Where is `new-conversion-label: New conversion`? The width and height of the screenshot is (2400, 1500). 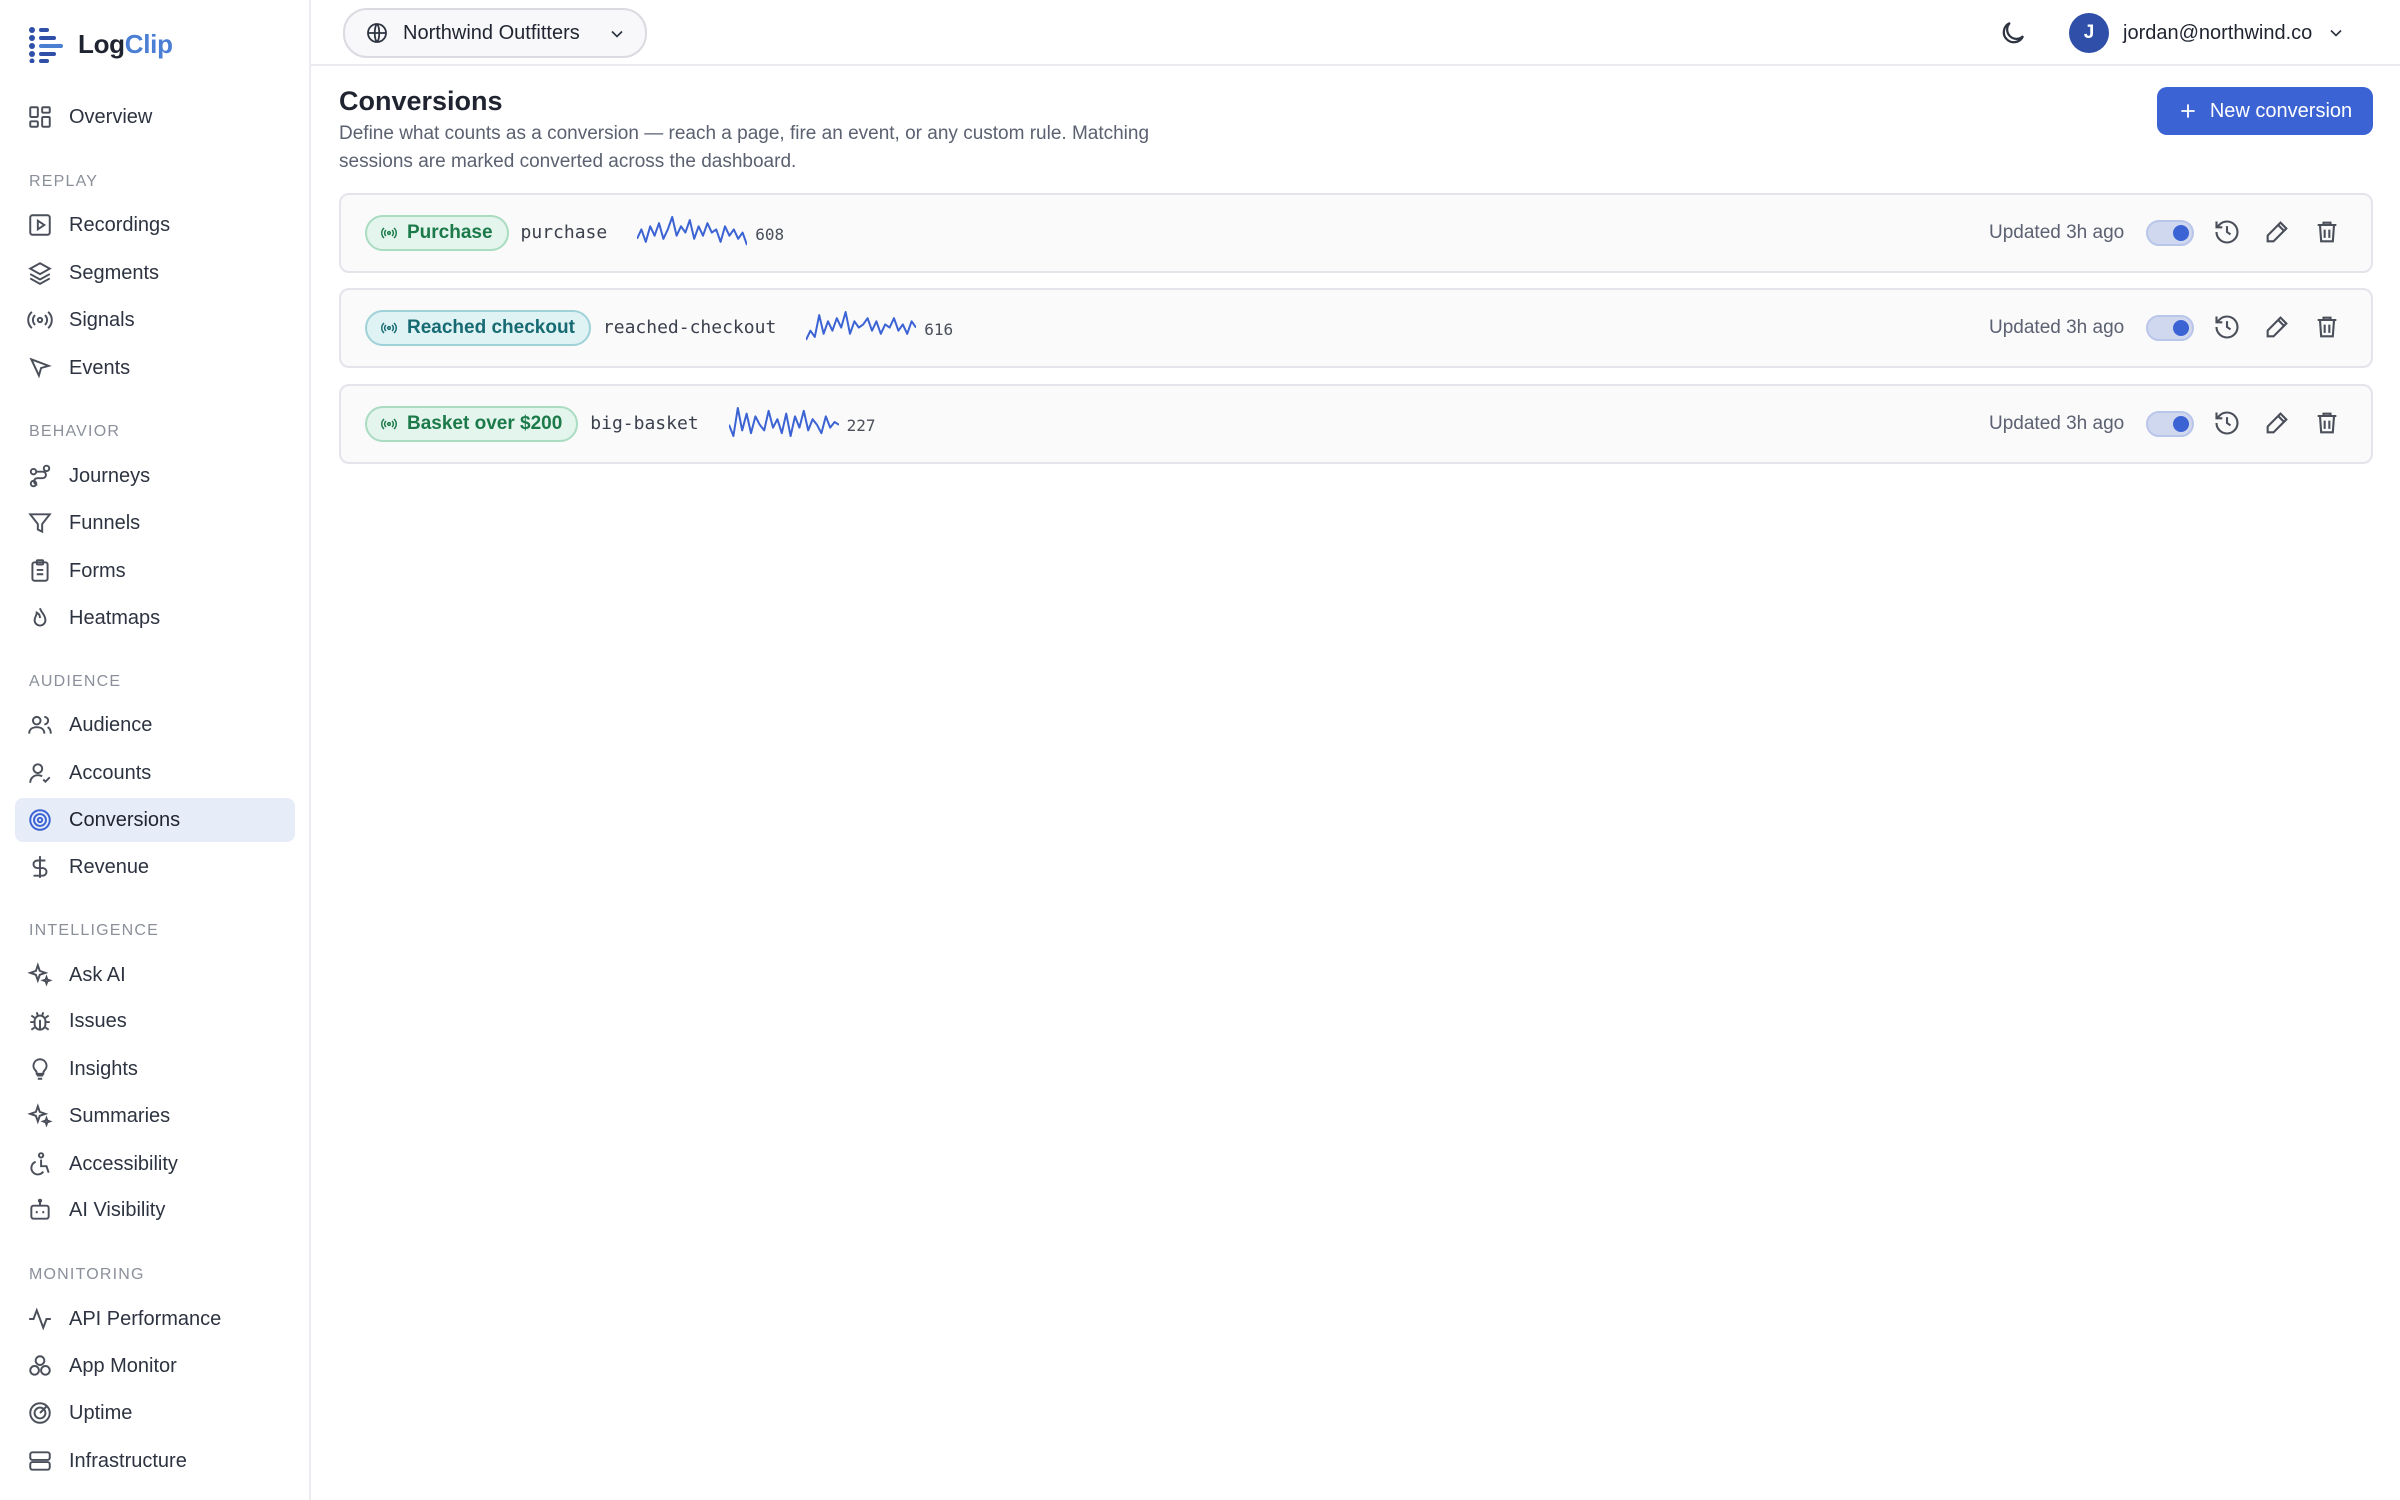 new-conversion-label: New conversion is located at coordinates (2281, 110).